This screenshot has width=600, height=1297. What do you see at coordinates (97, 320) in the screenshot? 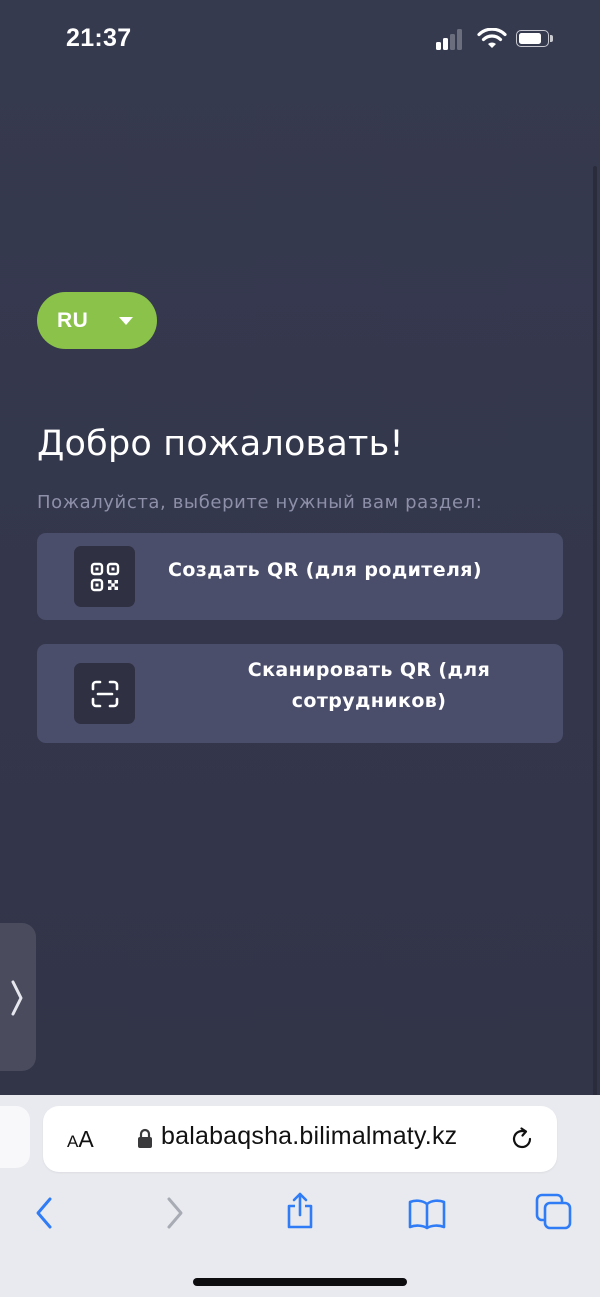
I see `language-selector: RU` at bounding box center [97, 320].